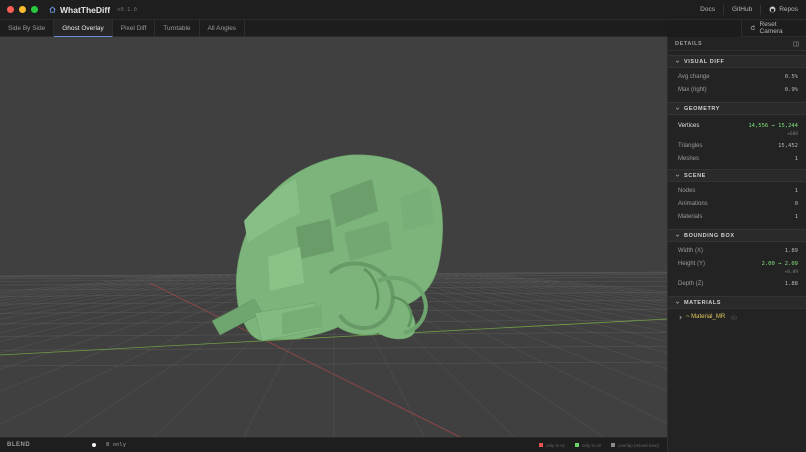 The height and width of the screenshot is (452, 806). What do you see at coordinates (634, 445) in the screenshot?
I see `legend-overlap: overlap (mixed tone)` at bounding box center [634, 445].